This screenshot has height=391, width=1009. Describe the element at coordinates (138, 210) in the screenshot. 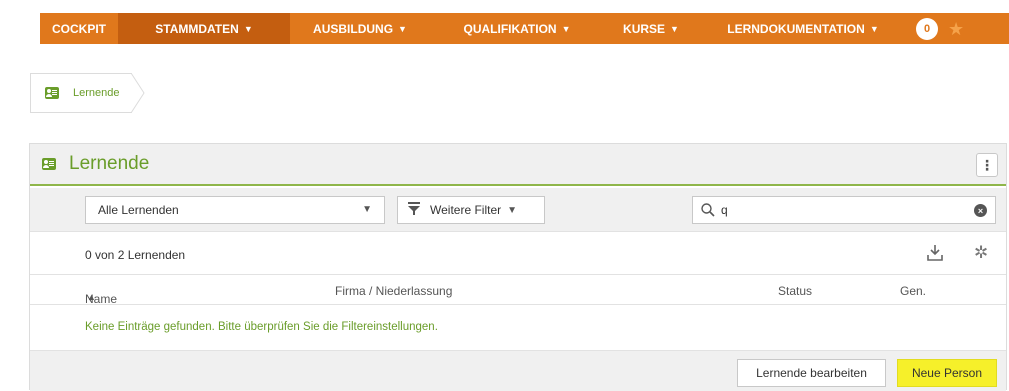

I see `select-value: Alle Lernenden` at that location.